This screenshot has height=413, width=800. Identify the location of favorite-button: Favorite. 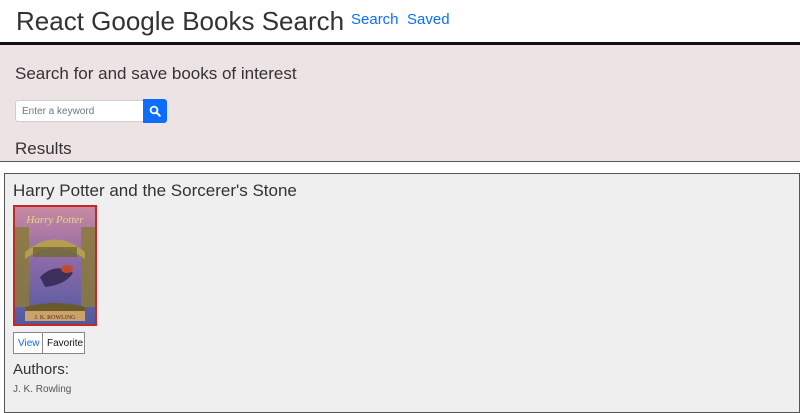
(63, 343).